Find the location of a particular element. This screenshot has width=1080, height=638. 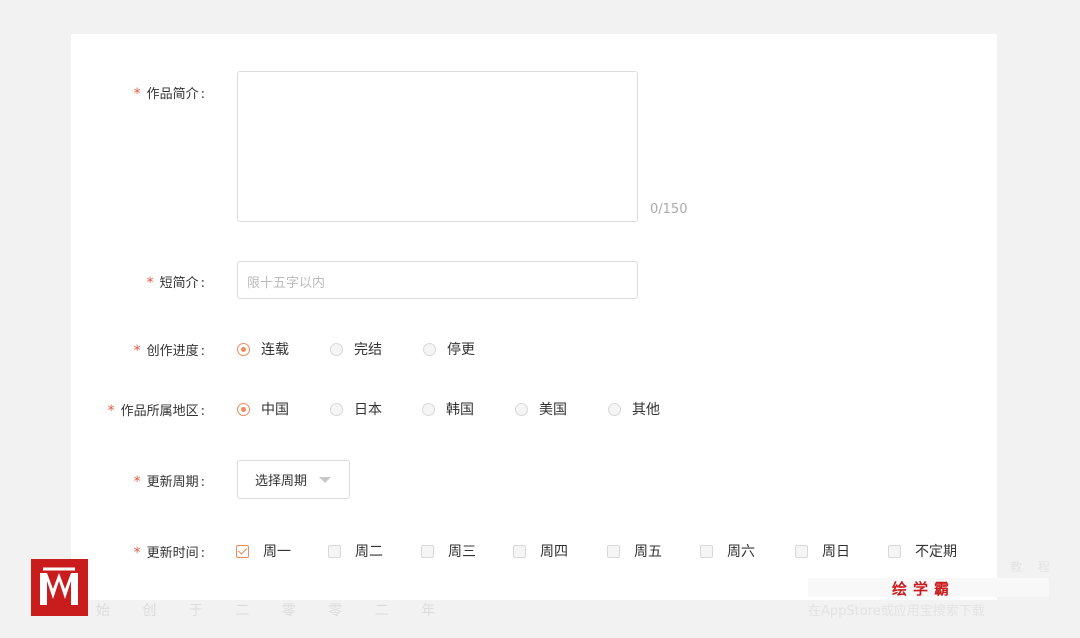

intro-textarea is located at coordinates (437, 146).